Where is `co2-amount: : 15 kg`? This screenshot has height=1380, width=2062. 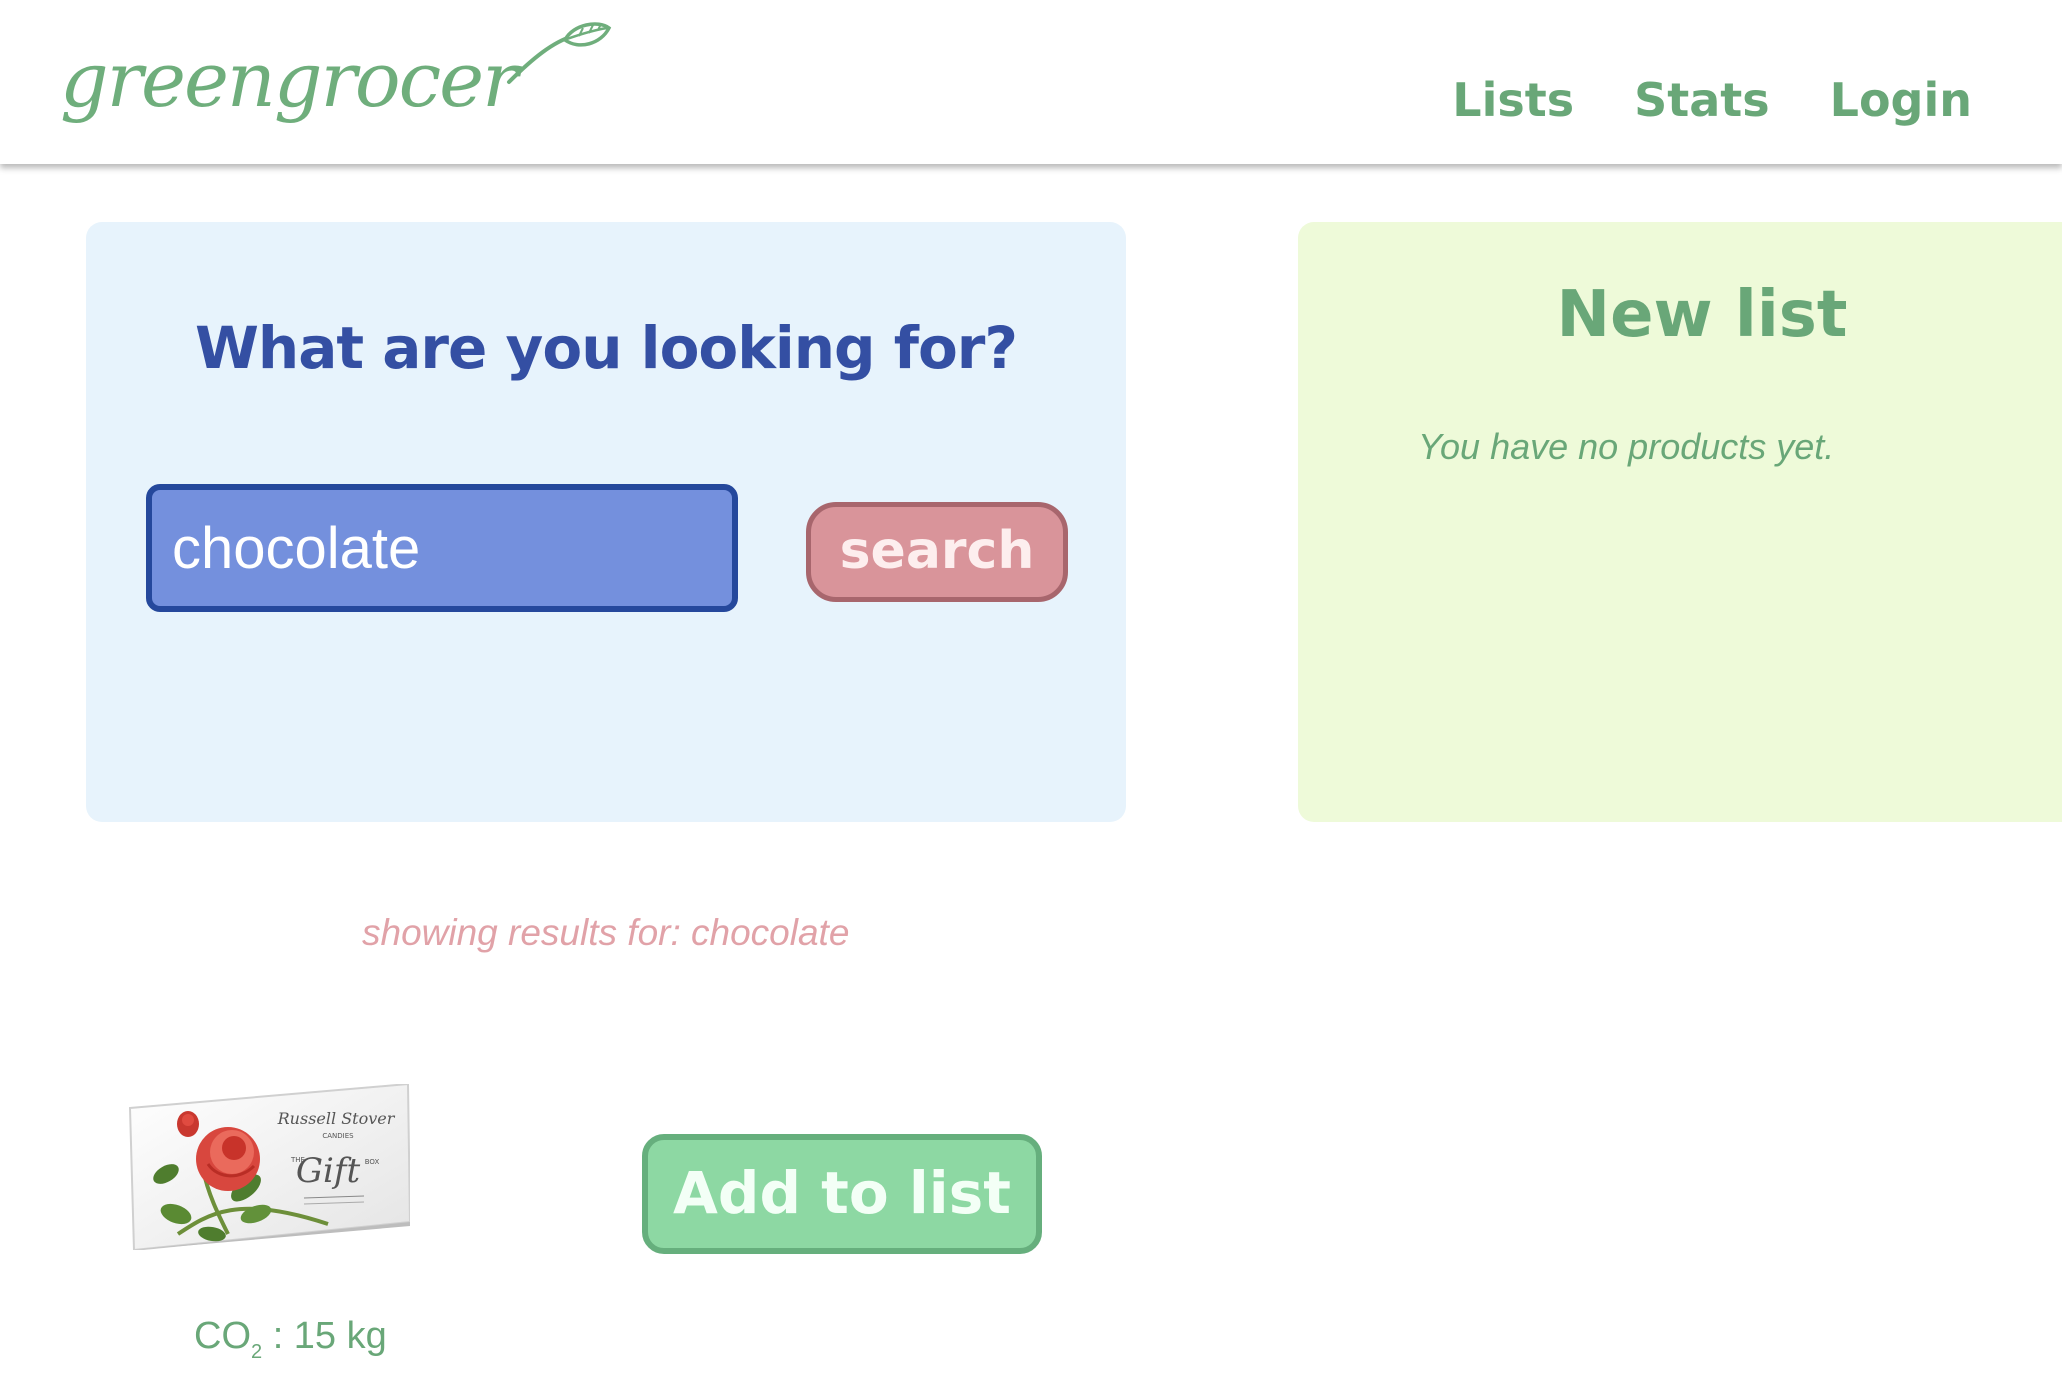 co2-amount: : 15 kg is located at coordinates (329, 1336).